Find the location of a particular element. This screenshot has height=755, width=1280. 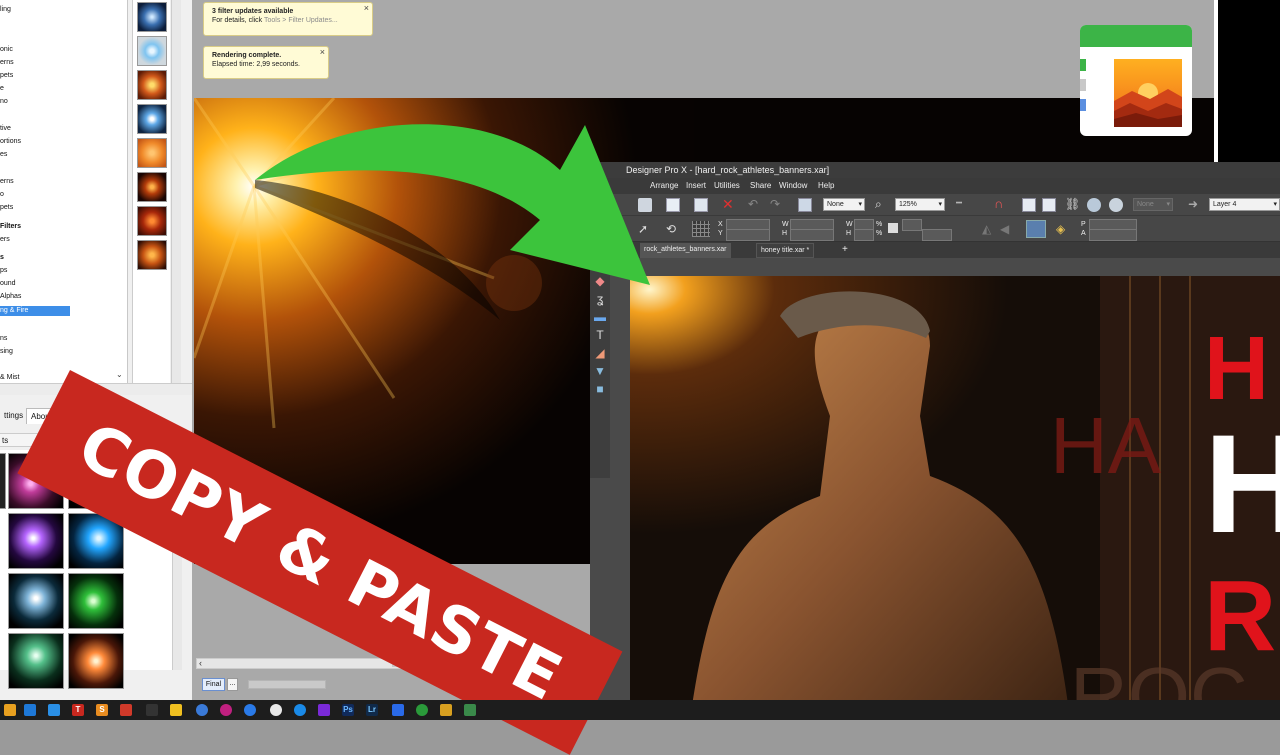

scrollbar-thumb is located at coordinates (489, 663).